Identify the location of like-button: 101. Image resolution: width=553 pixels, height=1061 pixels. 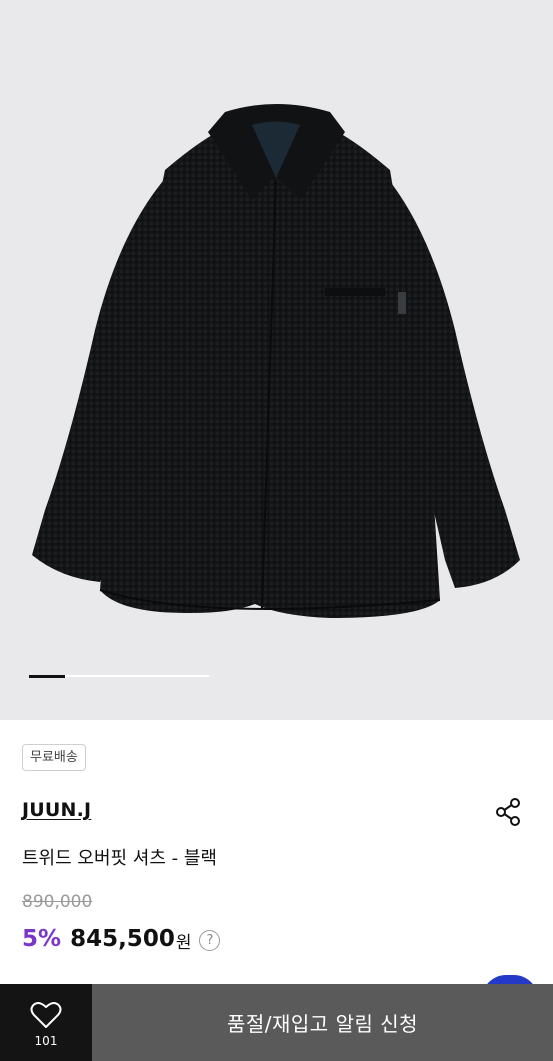
(46, 1022).